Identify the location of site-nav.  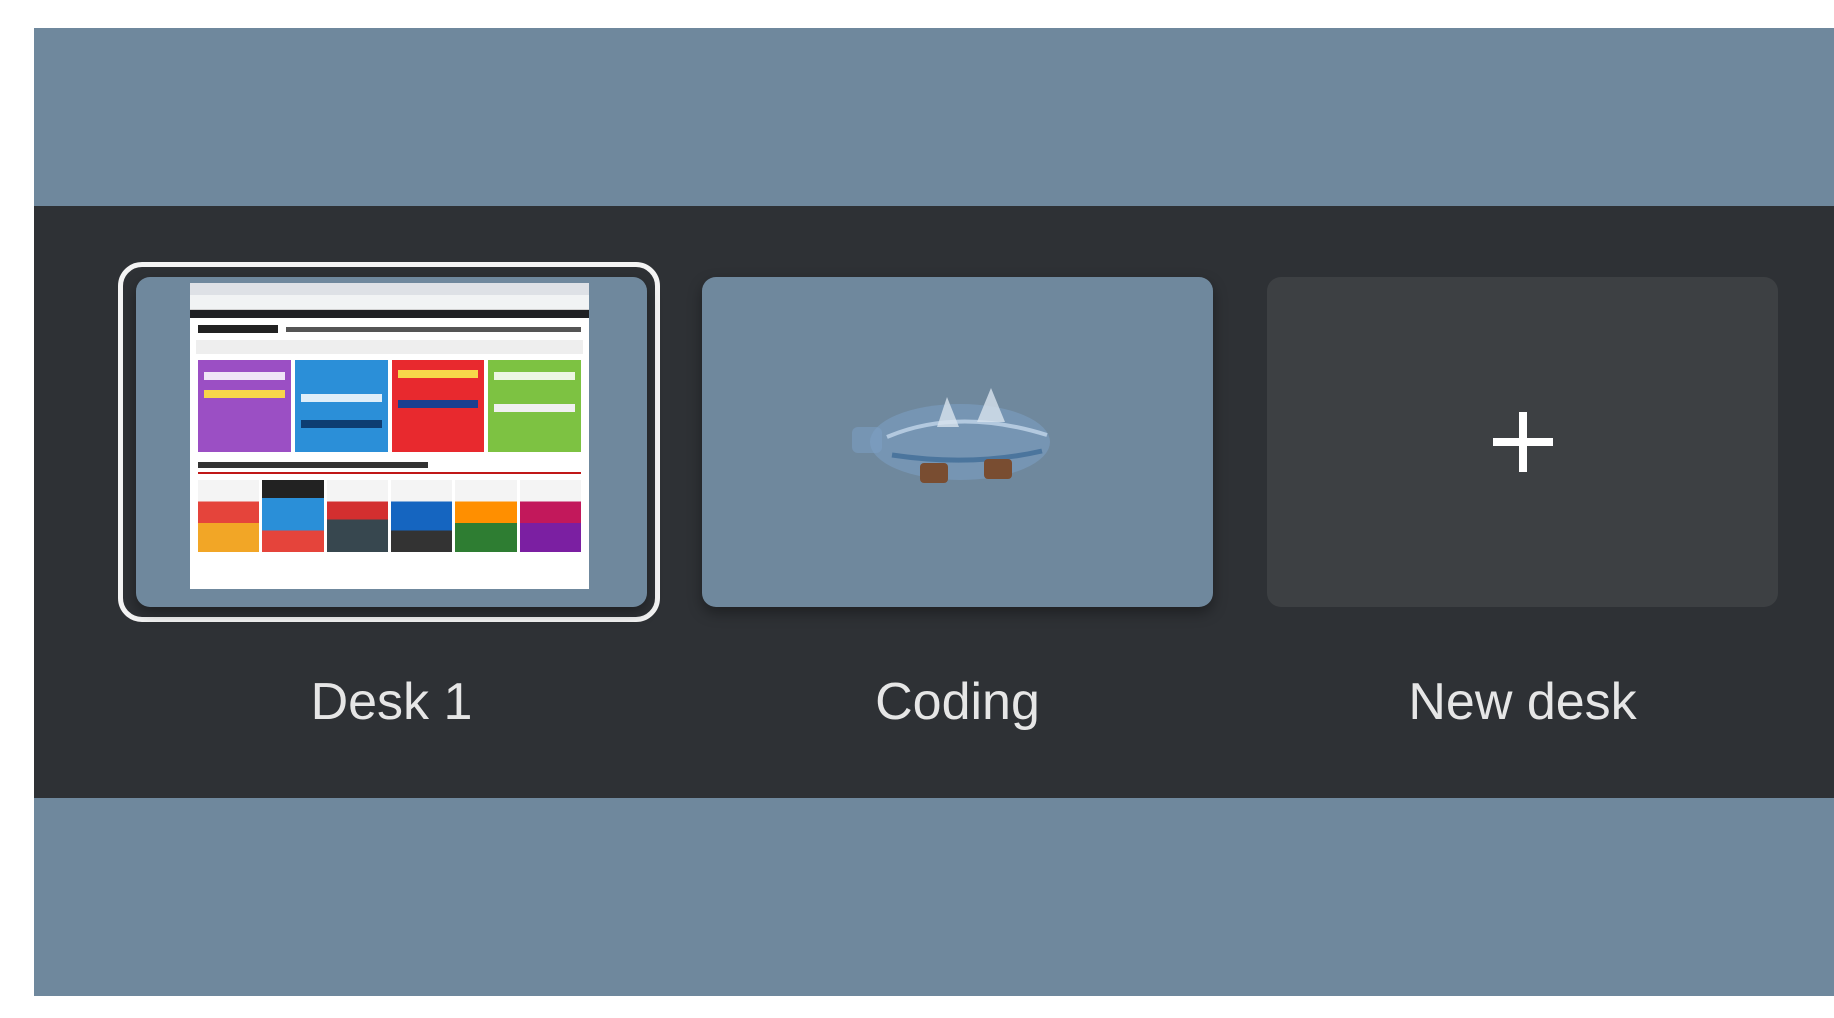
(389, 347).